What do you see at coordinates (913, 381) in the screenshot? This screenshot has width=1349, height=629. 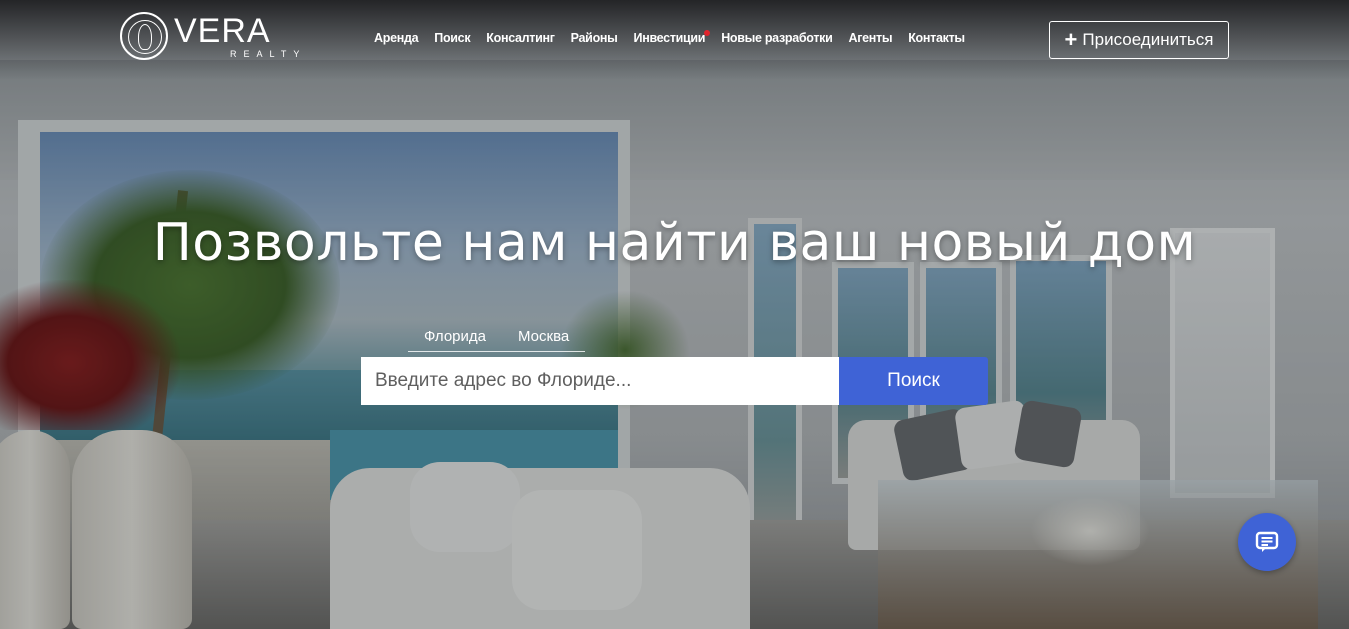 I see `search-button: Поиск` at bounding box center [913, 381].